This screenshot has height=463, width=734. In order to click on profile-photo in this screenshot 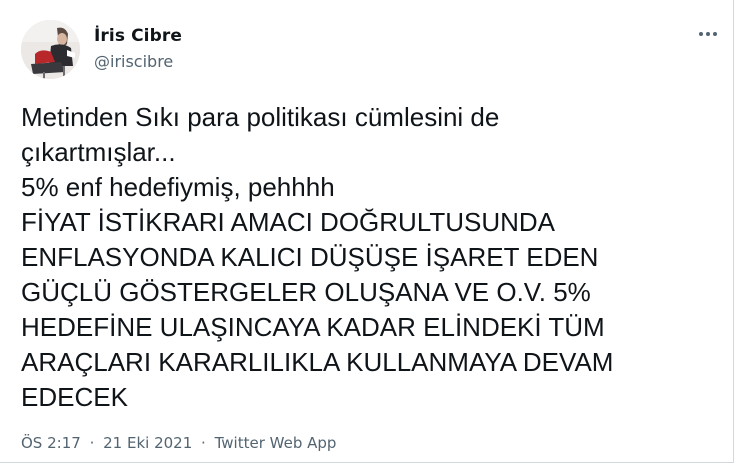, I will do `click(50, 49)`.